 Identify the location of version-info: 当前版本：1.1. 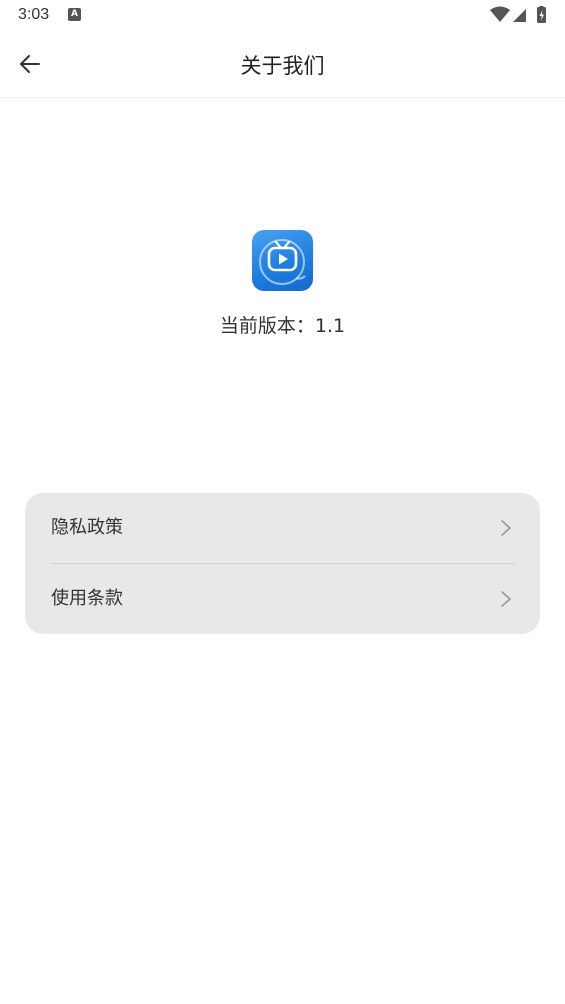
(282, 324).